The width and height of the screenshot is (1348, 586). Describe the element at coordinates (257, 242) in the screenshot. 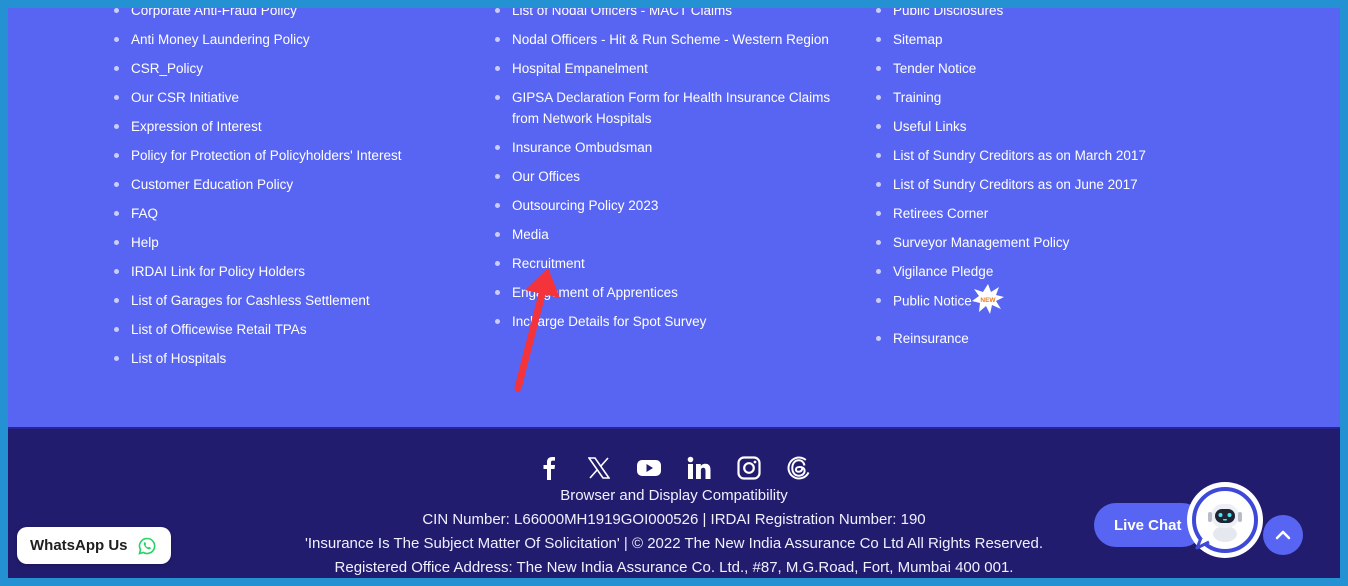

I see `link-help: Help` at that location.